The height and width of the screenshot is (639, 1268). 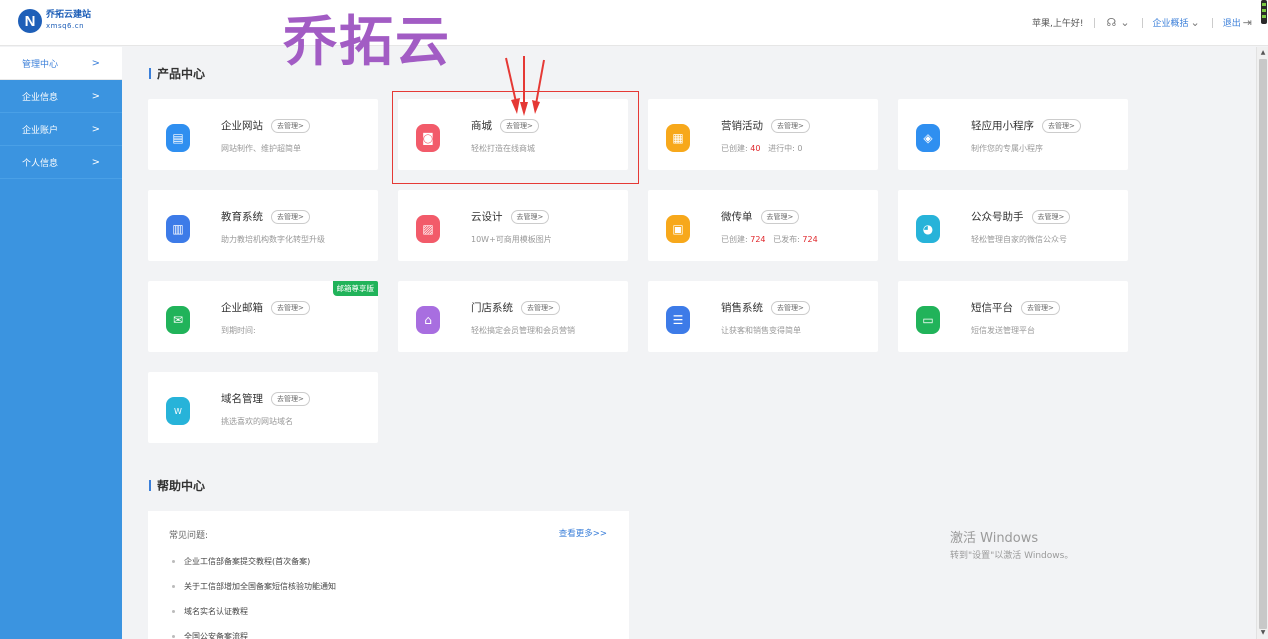 I want to click on mail-icon: ✉, so click(x=178, y=320).